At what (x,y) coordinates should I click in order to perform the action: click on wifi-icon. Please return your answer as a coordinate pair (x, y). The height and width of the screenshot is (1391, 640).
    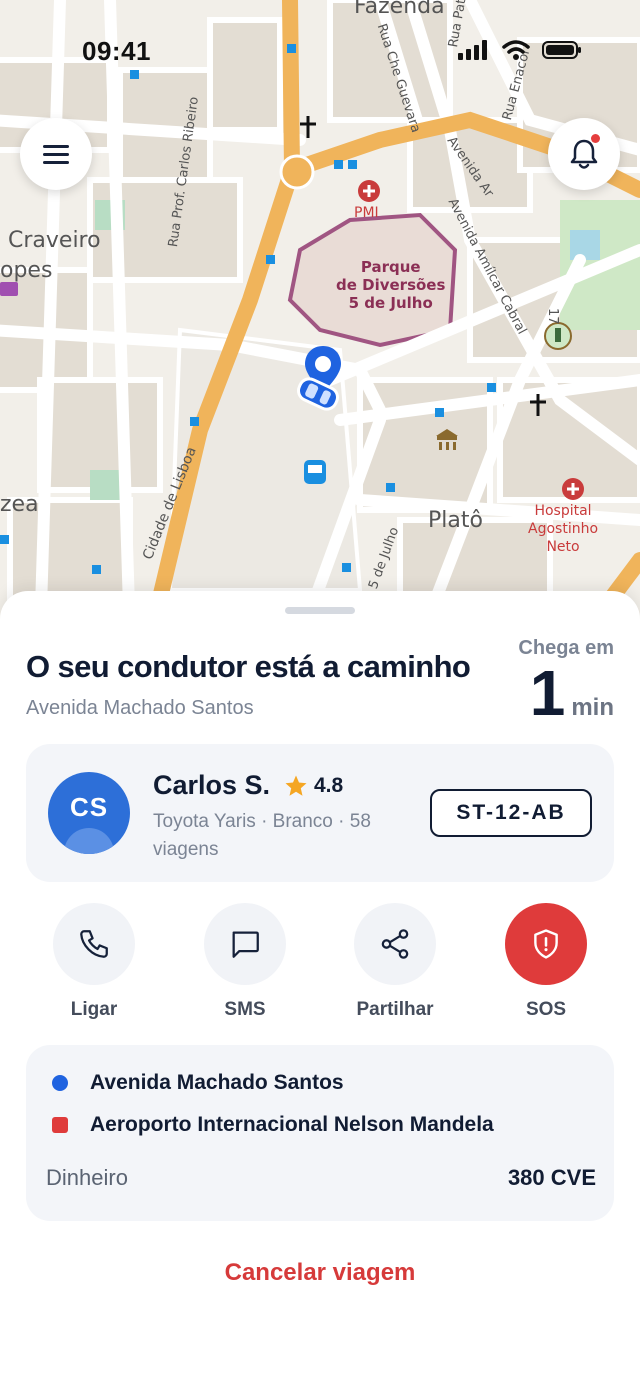
    Looking at the image, I should click on (516, 50).